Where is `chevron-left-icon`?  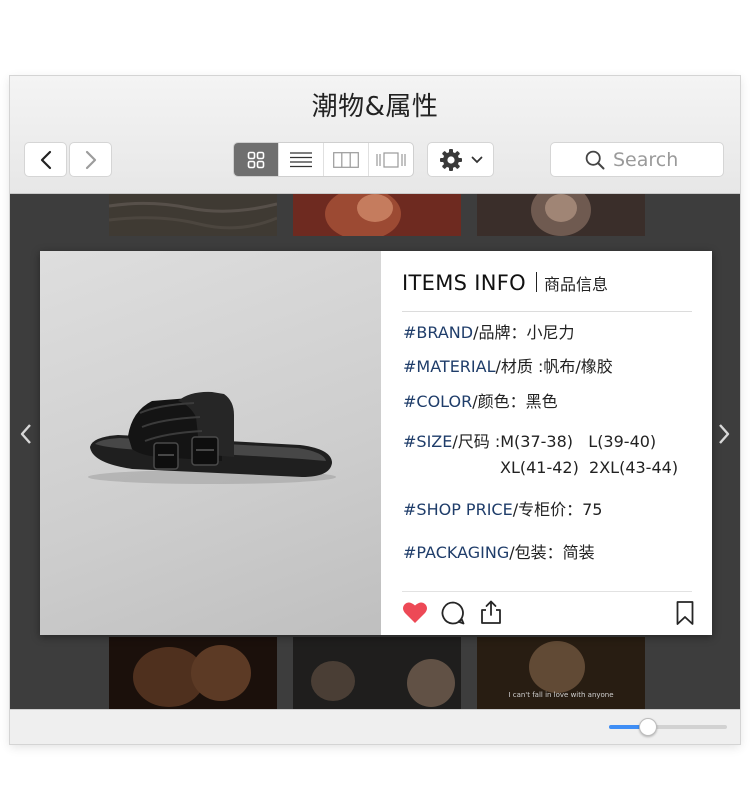 chevron-left-icon is located at coordinates (45, 159).